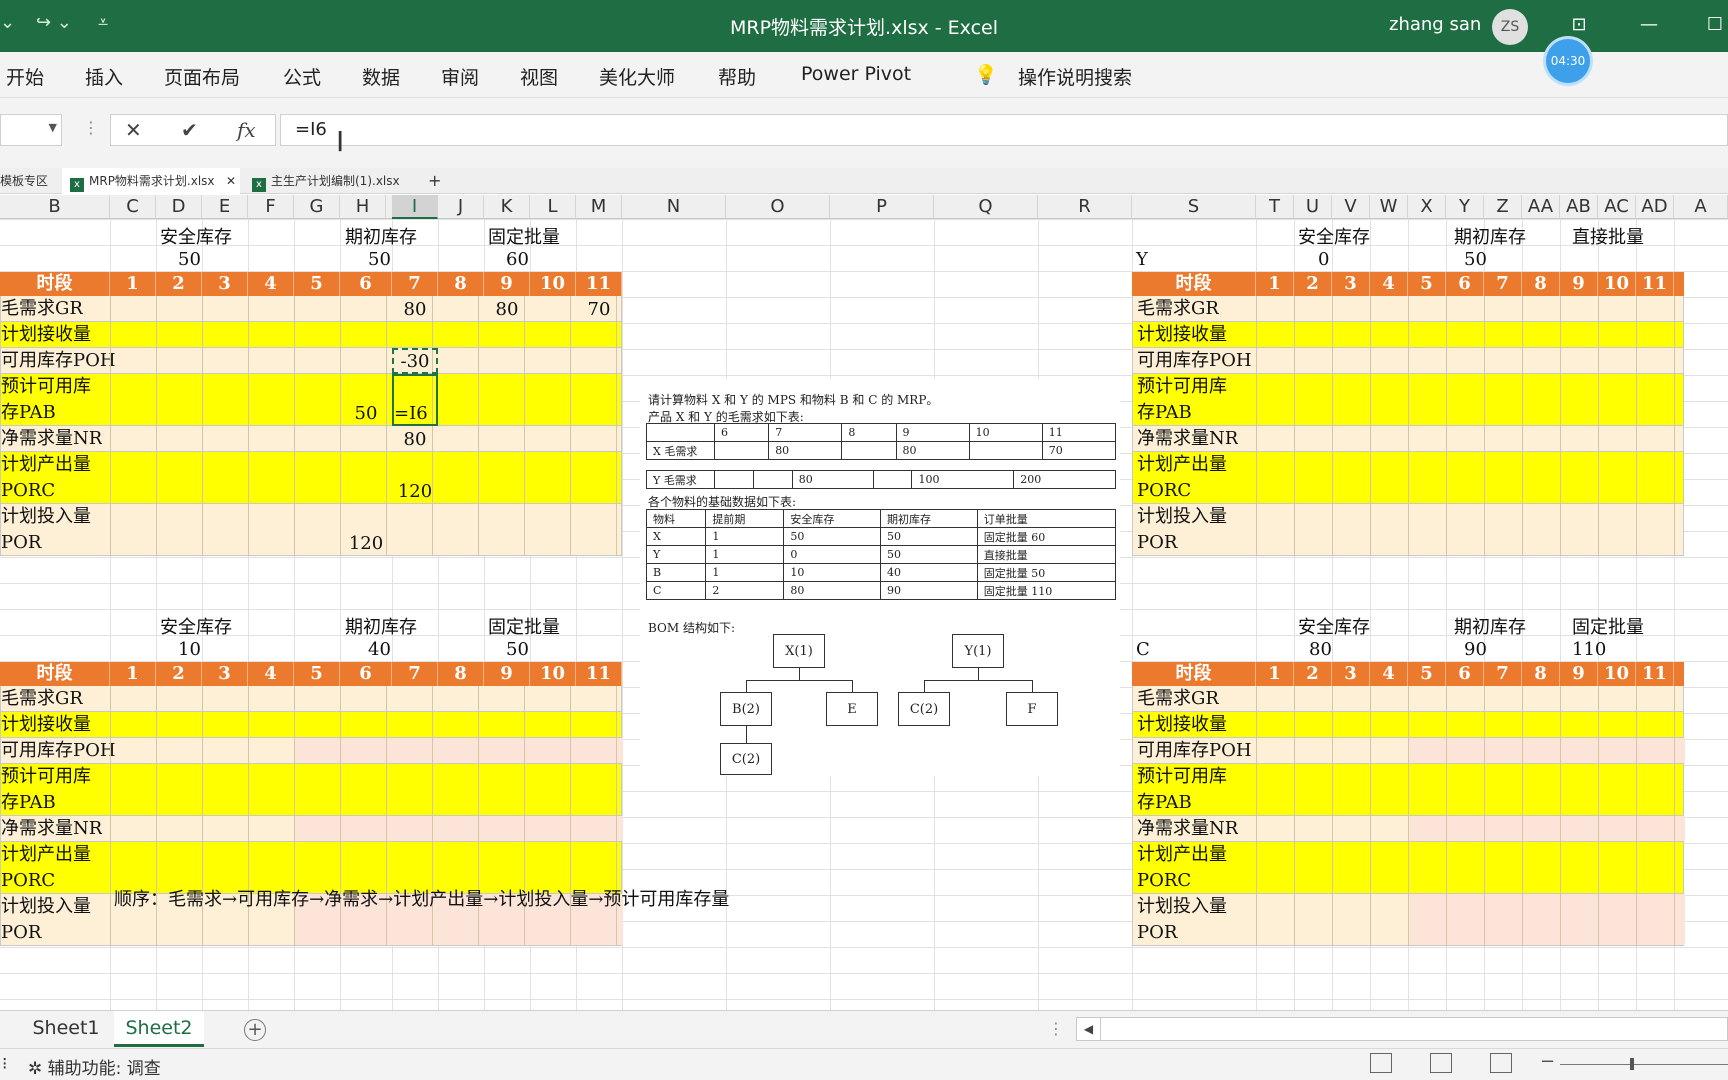 This screenshot has height=1080, width=1728. I want to click on close-tab-icon: ✕, so click(231, 181).